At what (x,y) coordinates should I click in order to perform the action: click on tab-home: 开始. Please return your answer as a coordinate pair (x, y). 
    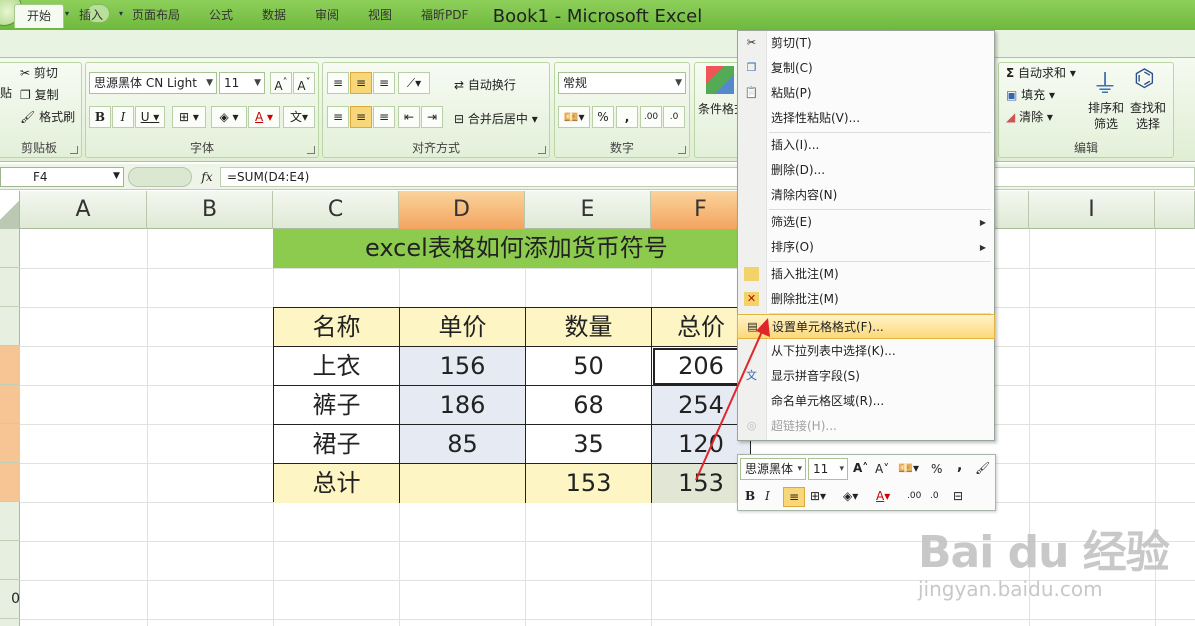
    Looking at the image, I should click on (39, 16).